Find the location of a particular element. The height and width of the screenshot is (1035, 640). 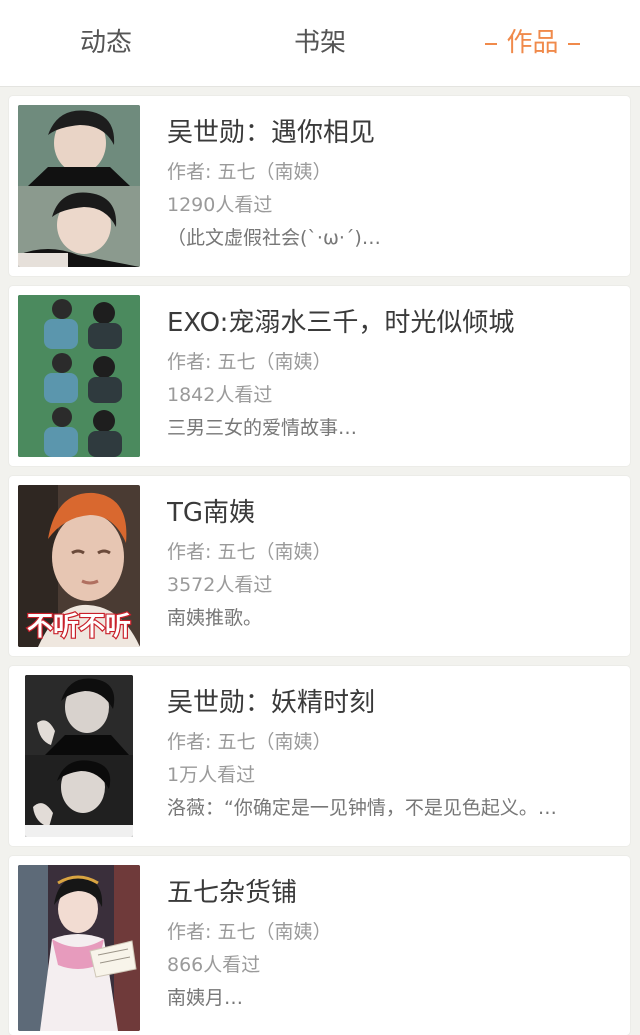

tab-label: 作品 is located at coordinates (532, 43).